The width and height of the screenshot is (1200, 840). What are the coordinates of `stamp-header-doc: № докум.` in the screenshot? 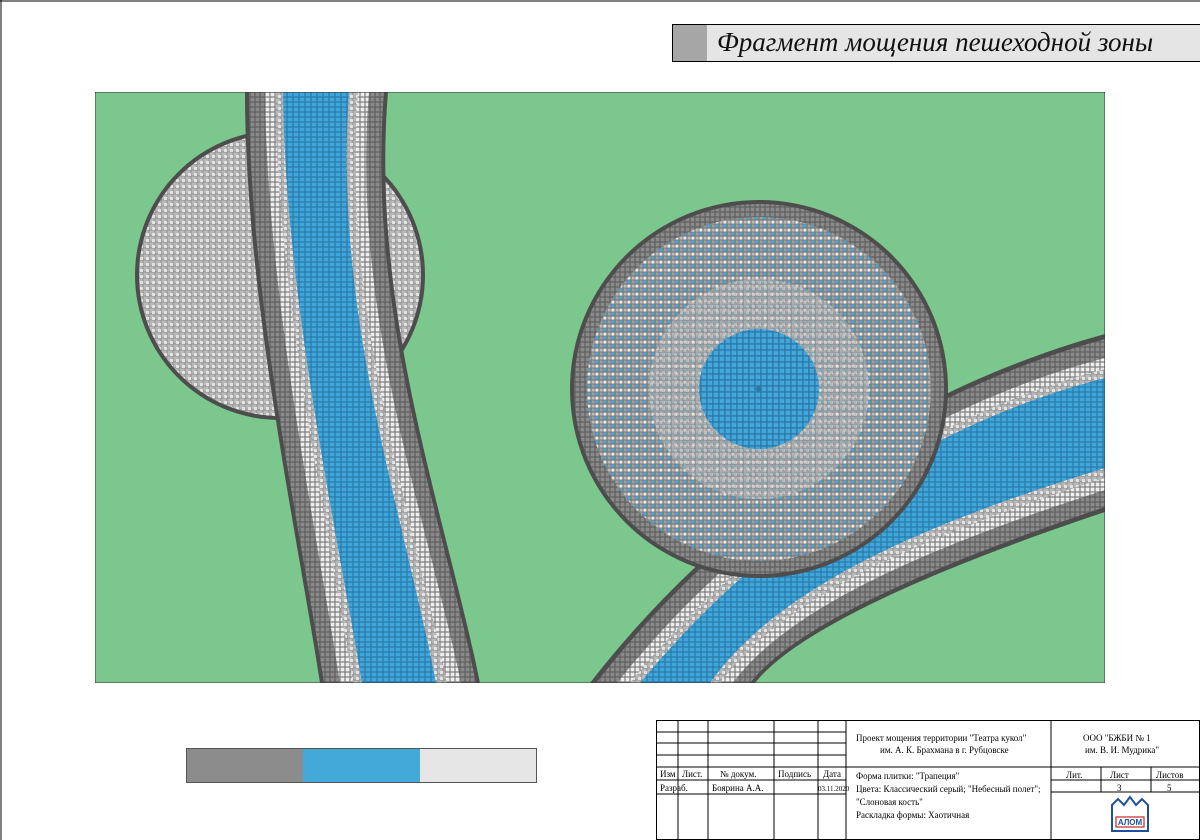 It's located at (738, 774).